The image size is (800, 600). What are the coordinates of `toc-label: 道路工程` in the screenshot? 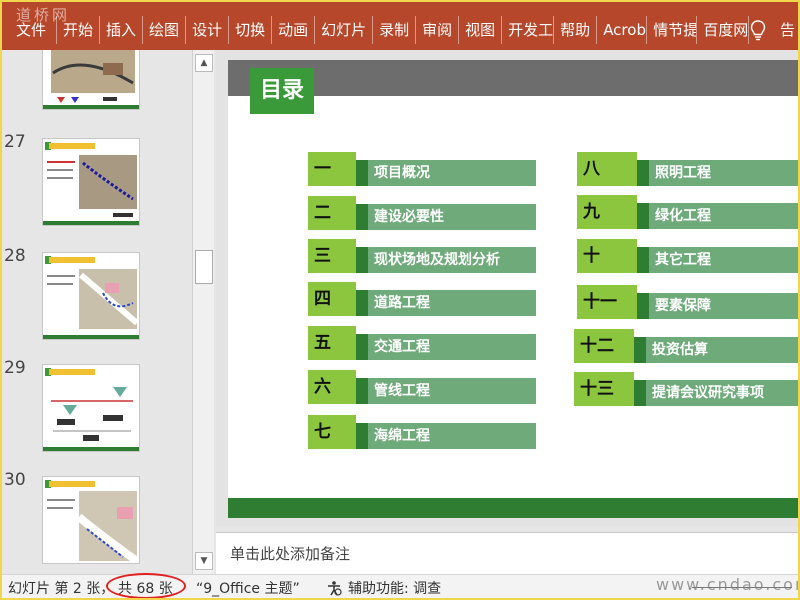 It's located at (446, 303).